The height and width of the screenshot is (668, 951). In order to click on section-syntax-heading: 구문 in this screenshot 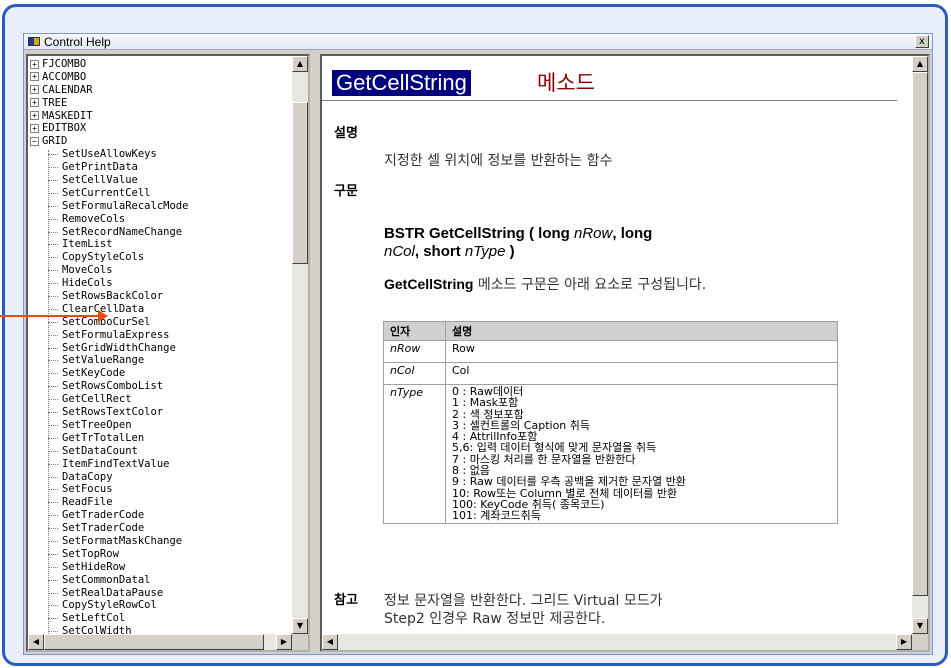, I will do `click(346, 191)`.